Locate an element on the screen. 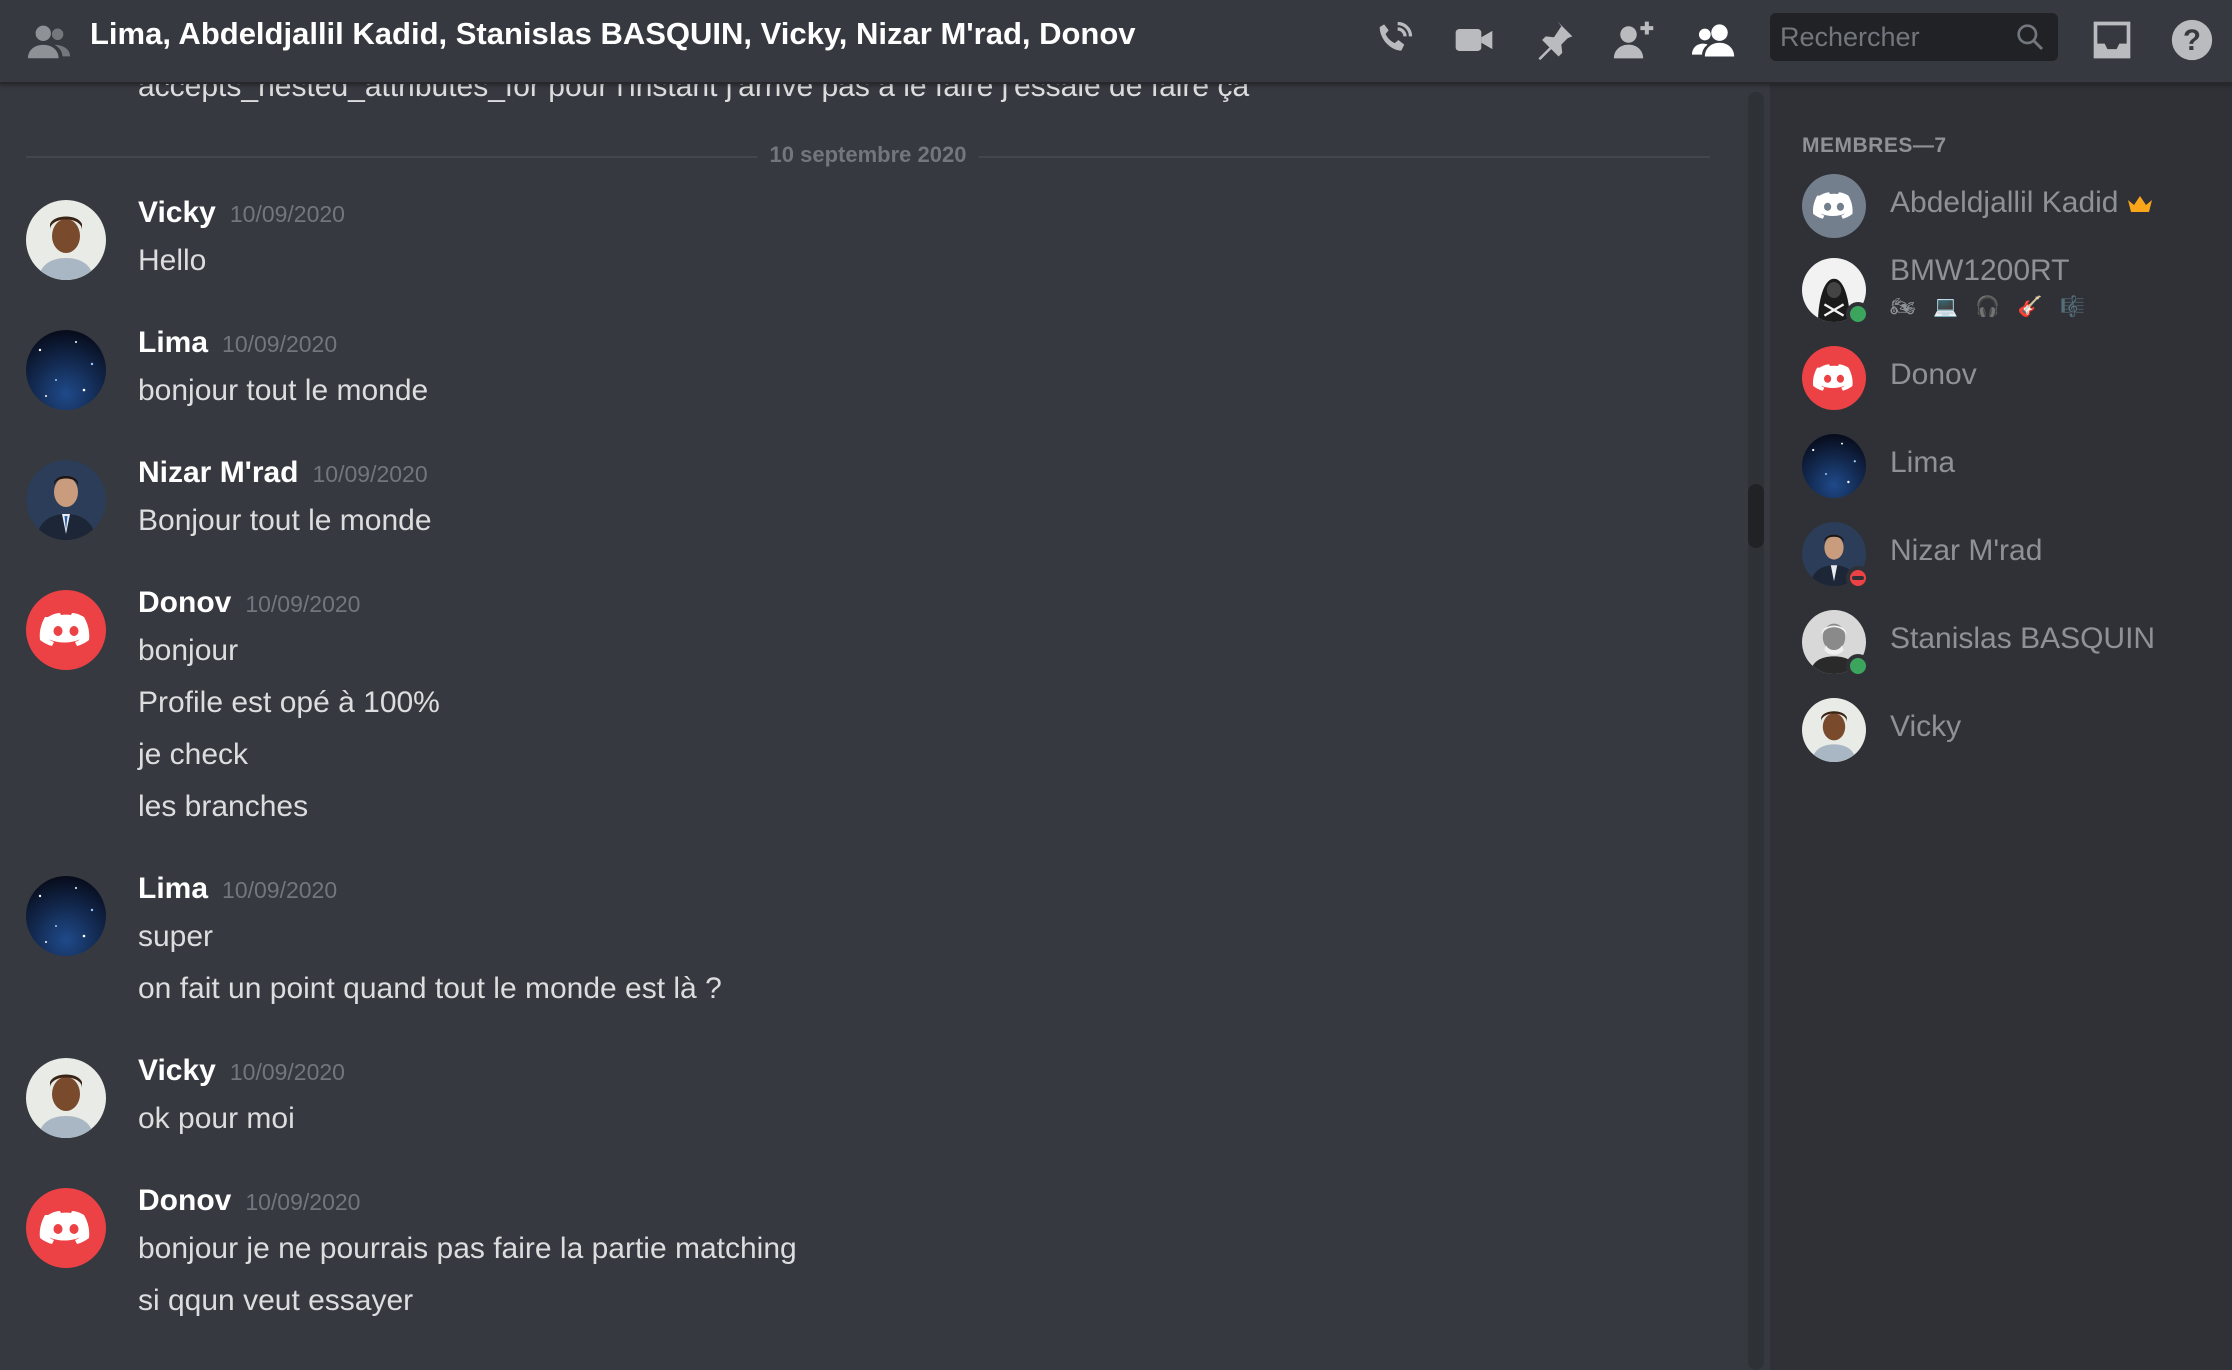 This screenshot has width=2232, height=1370. pinned-messages-button is located at coordinates (1554, 40).